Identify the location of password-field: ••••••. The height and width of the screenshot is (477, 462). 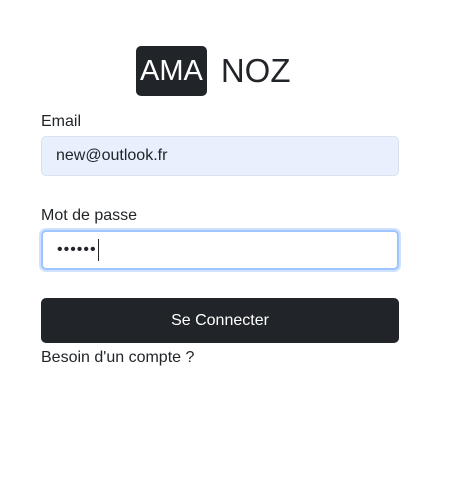
(220, 250).